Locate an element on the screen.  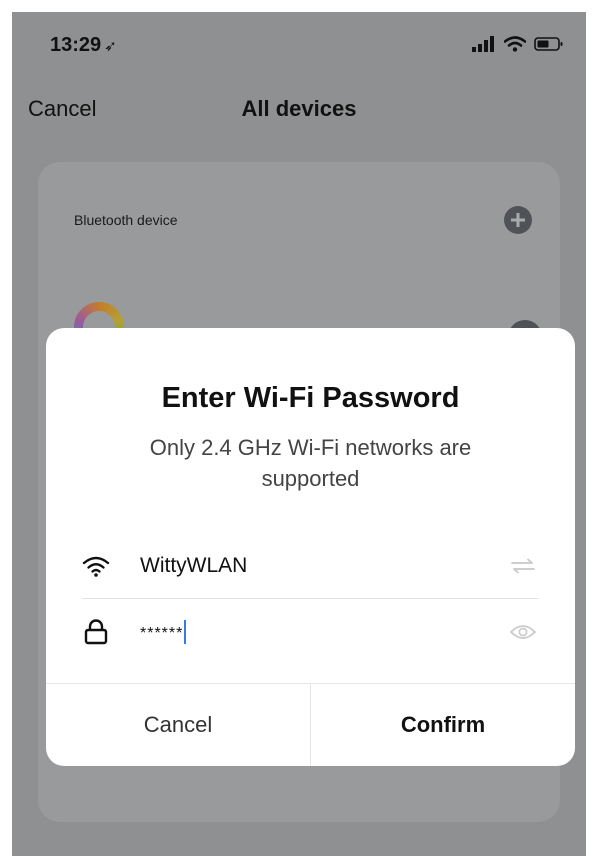
password-field: ****** is located at coordinates (323, 632).